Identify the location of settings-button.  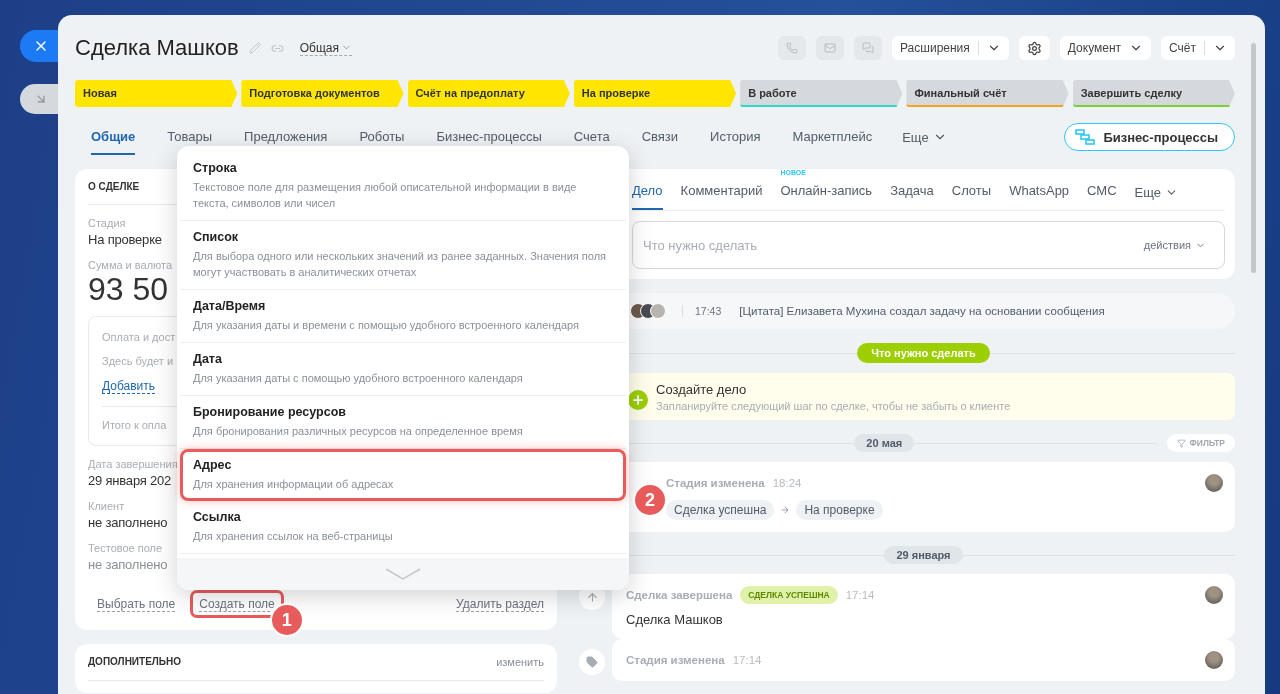
(1034, 48).